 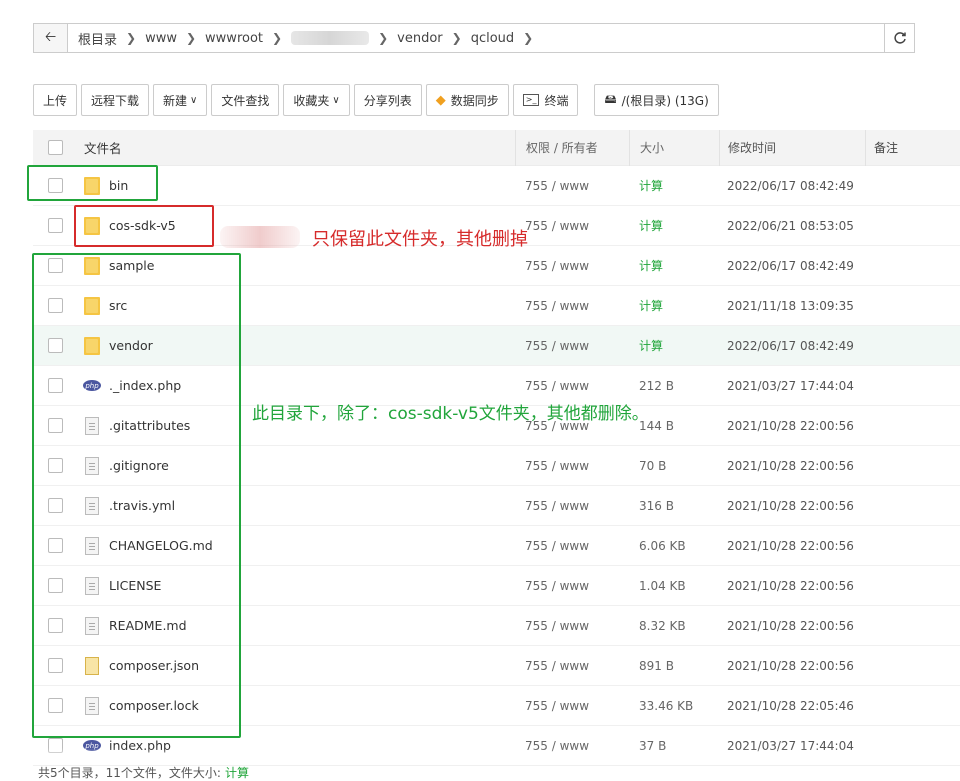 What do you see at coordinates (656, 505) in the screenshot?
I see `file-size: 316 B` at bounding box center [656, 505].